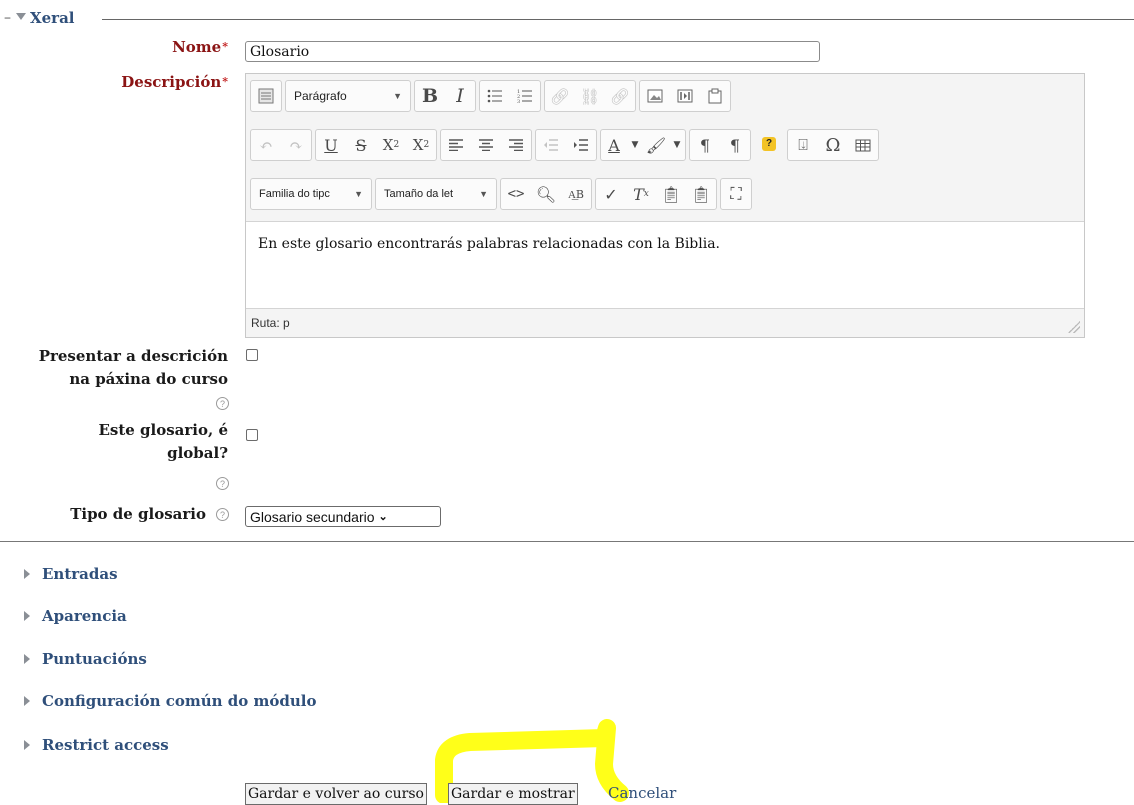 Image resolution: width=1134 pixels, height=805 pixels. Describe the element at coordinates (642, 793) in the screenshot. I see `cancel-link: Cancelar` at that location.